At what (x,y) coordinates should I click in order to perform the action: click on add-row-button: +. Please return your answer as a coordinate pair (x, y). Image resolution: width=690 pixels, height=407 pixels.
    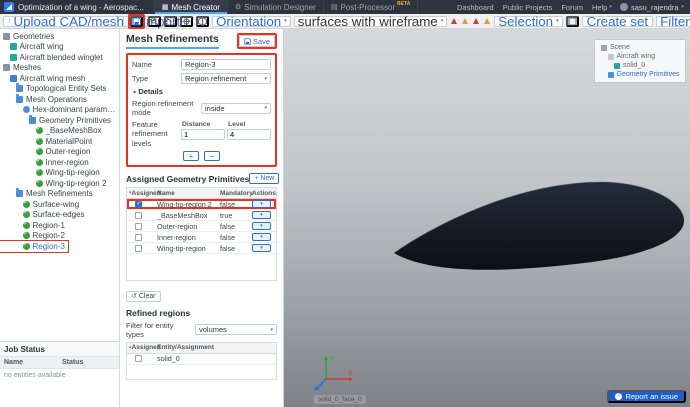
    Looking at the image, I should click on (191, 156).